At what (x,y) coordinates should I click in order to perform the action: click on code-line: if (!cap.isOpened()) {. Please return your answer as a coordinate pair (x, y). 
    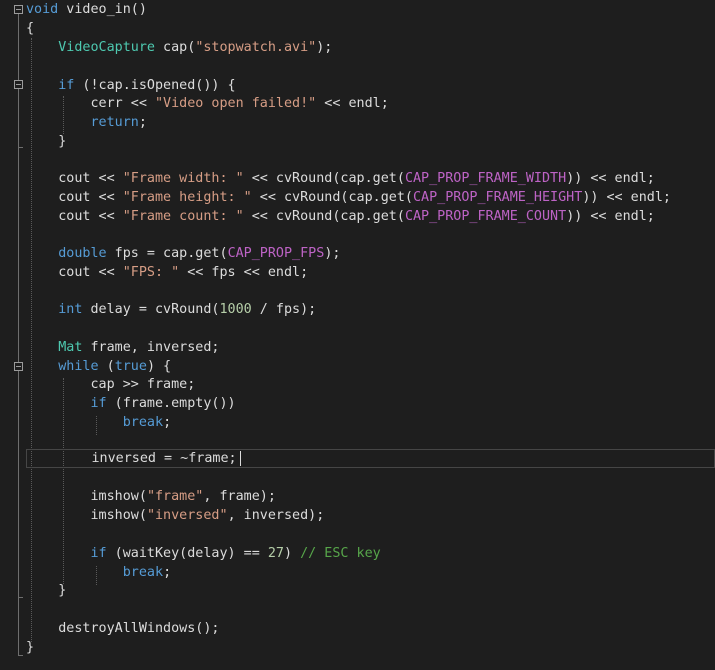
    Looking at the image, I should click on (131, 85).